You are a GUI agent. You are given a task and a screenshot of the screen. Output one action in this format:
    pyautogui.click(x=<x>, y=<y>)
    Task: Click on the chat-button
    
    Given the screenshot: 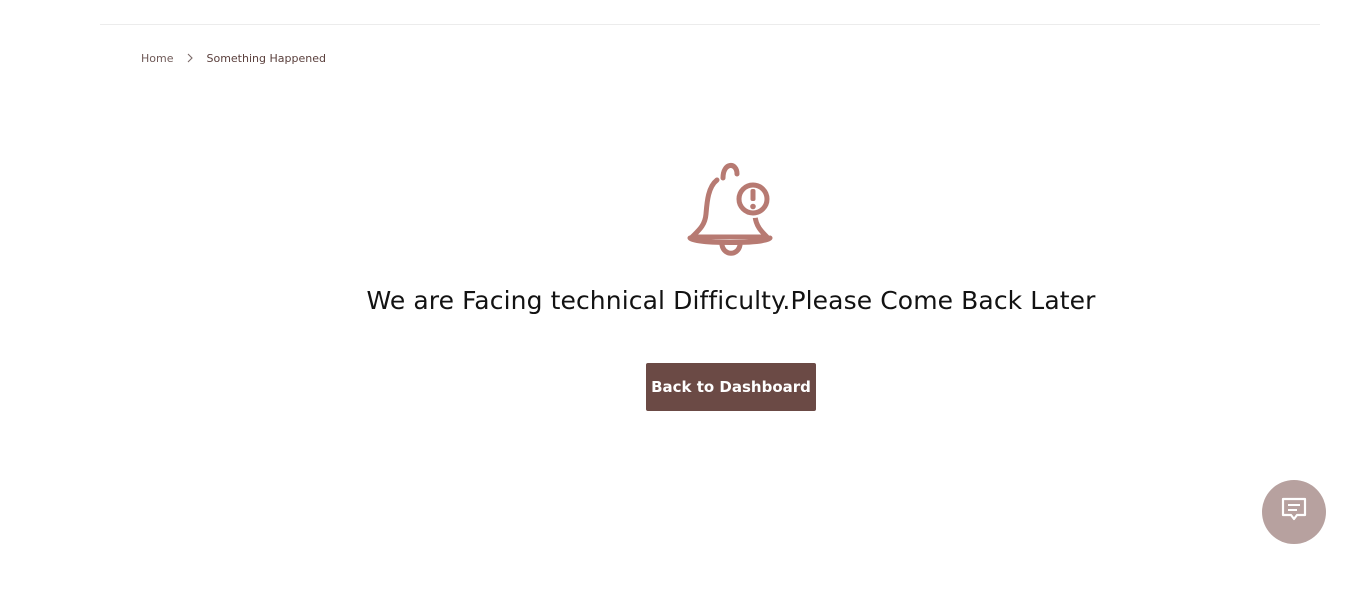 What is the action you would take?
    pyautogui.click(x=1294, y=512)
    